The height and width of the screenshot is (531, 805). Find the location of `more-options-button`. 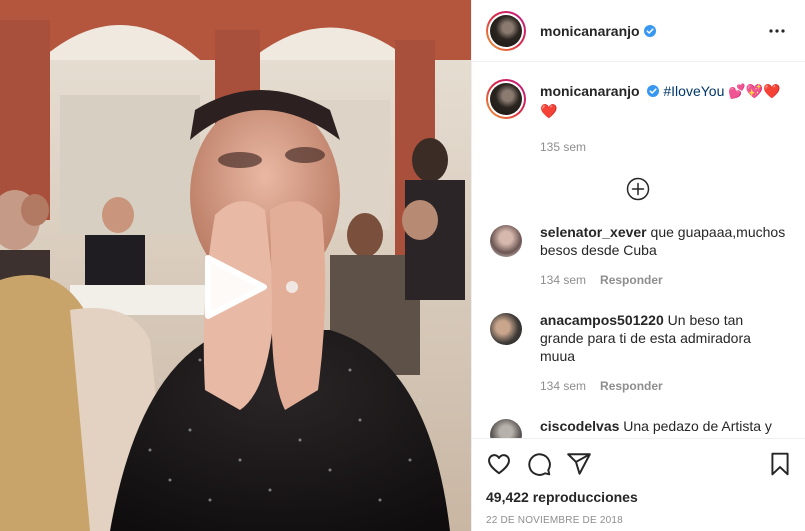

more-options-button is located at coordinates (777, 31).